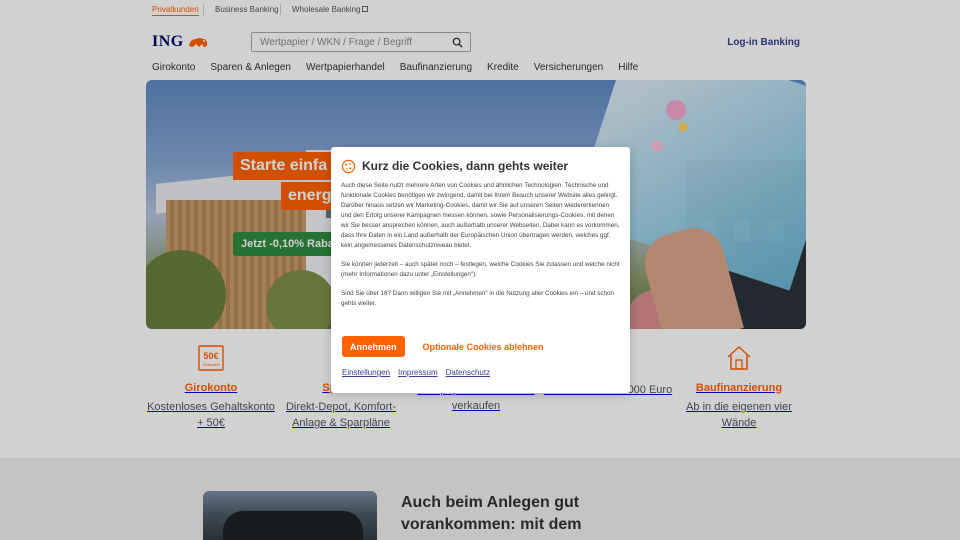  Describe the element at coordinates (366, 372) in the screenshot. I see `cookie-settings-link: Einstellungen` at that location.